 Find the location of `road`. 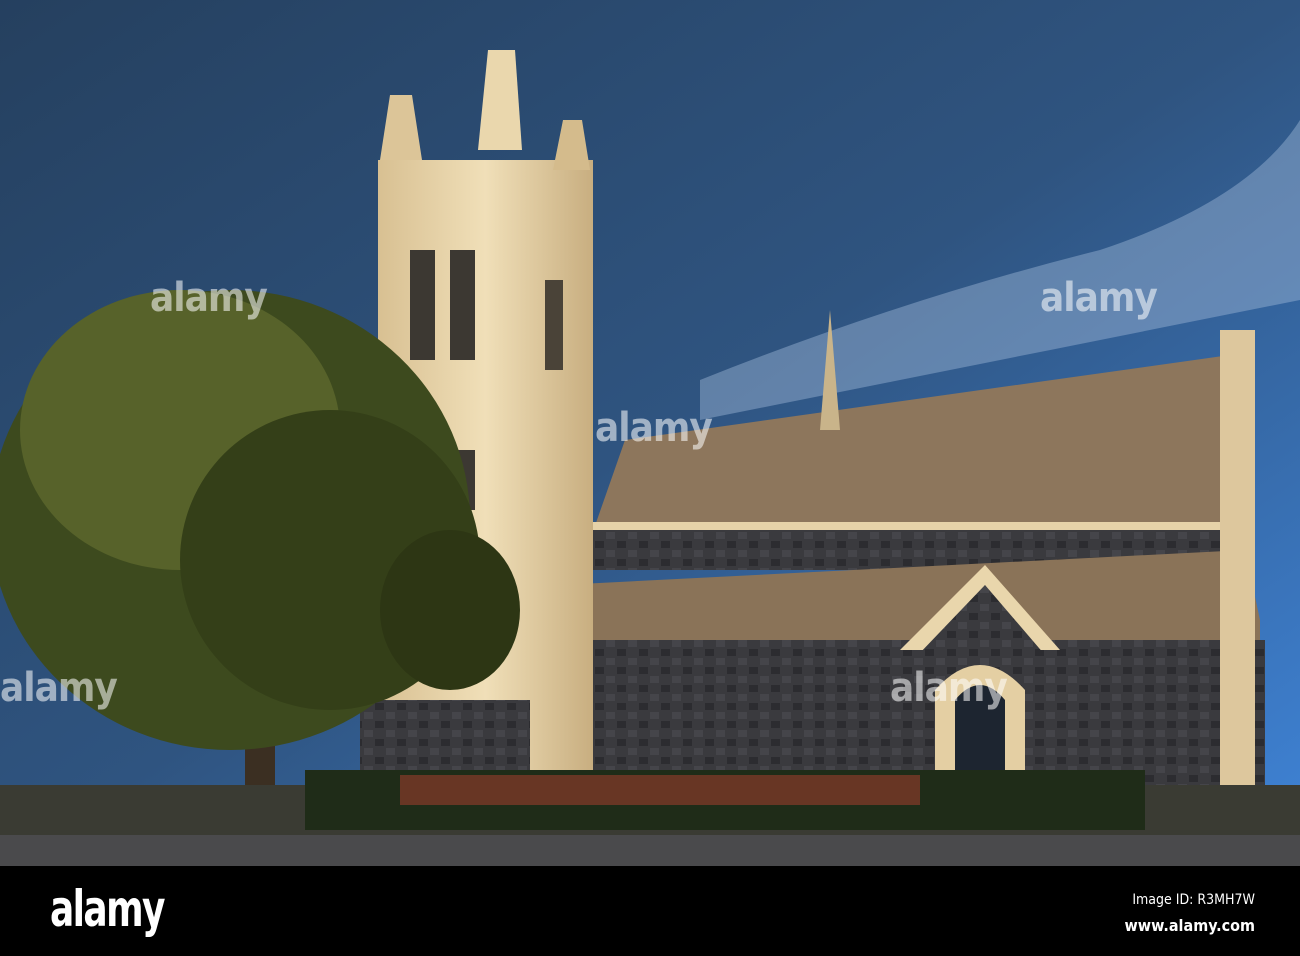

road is located at coordinates (650, 850).